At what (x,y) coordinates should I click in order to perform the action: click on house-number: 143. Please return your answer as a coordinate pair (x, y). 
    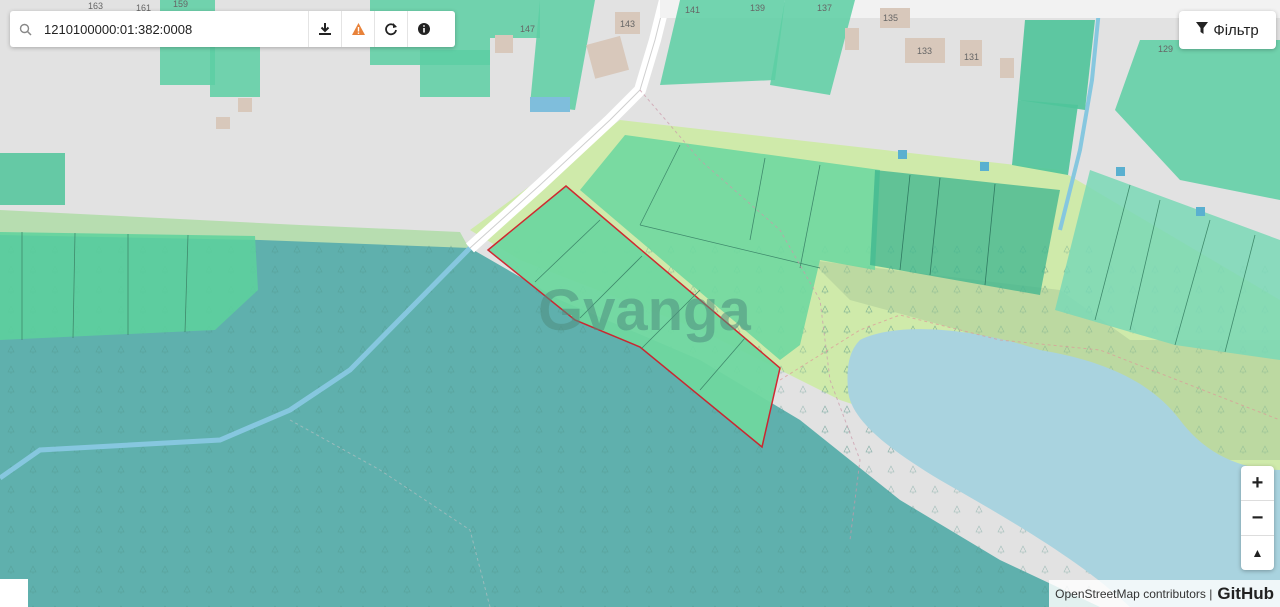
    Looking at the image, I should click on (627, 24).